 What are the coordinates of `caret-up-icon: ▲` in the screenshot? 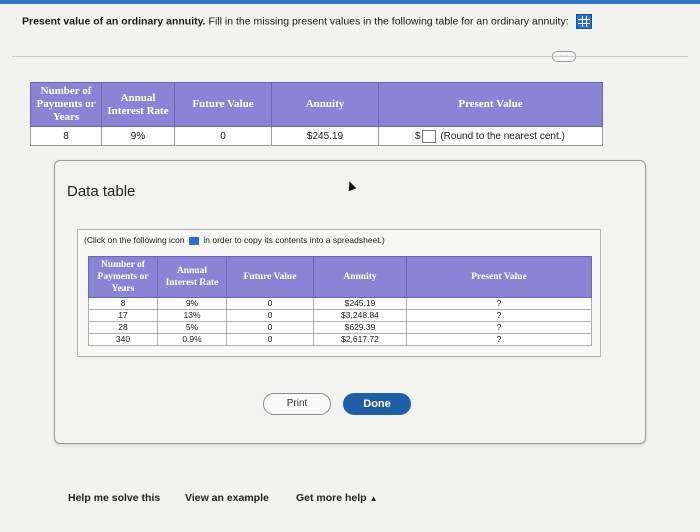 It's located at (373, 498).